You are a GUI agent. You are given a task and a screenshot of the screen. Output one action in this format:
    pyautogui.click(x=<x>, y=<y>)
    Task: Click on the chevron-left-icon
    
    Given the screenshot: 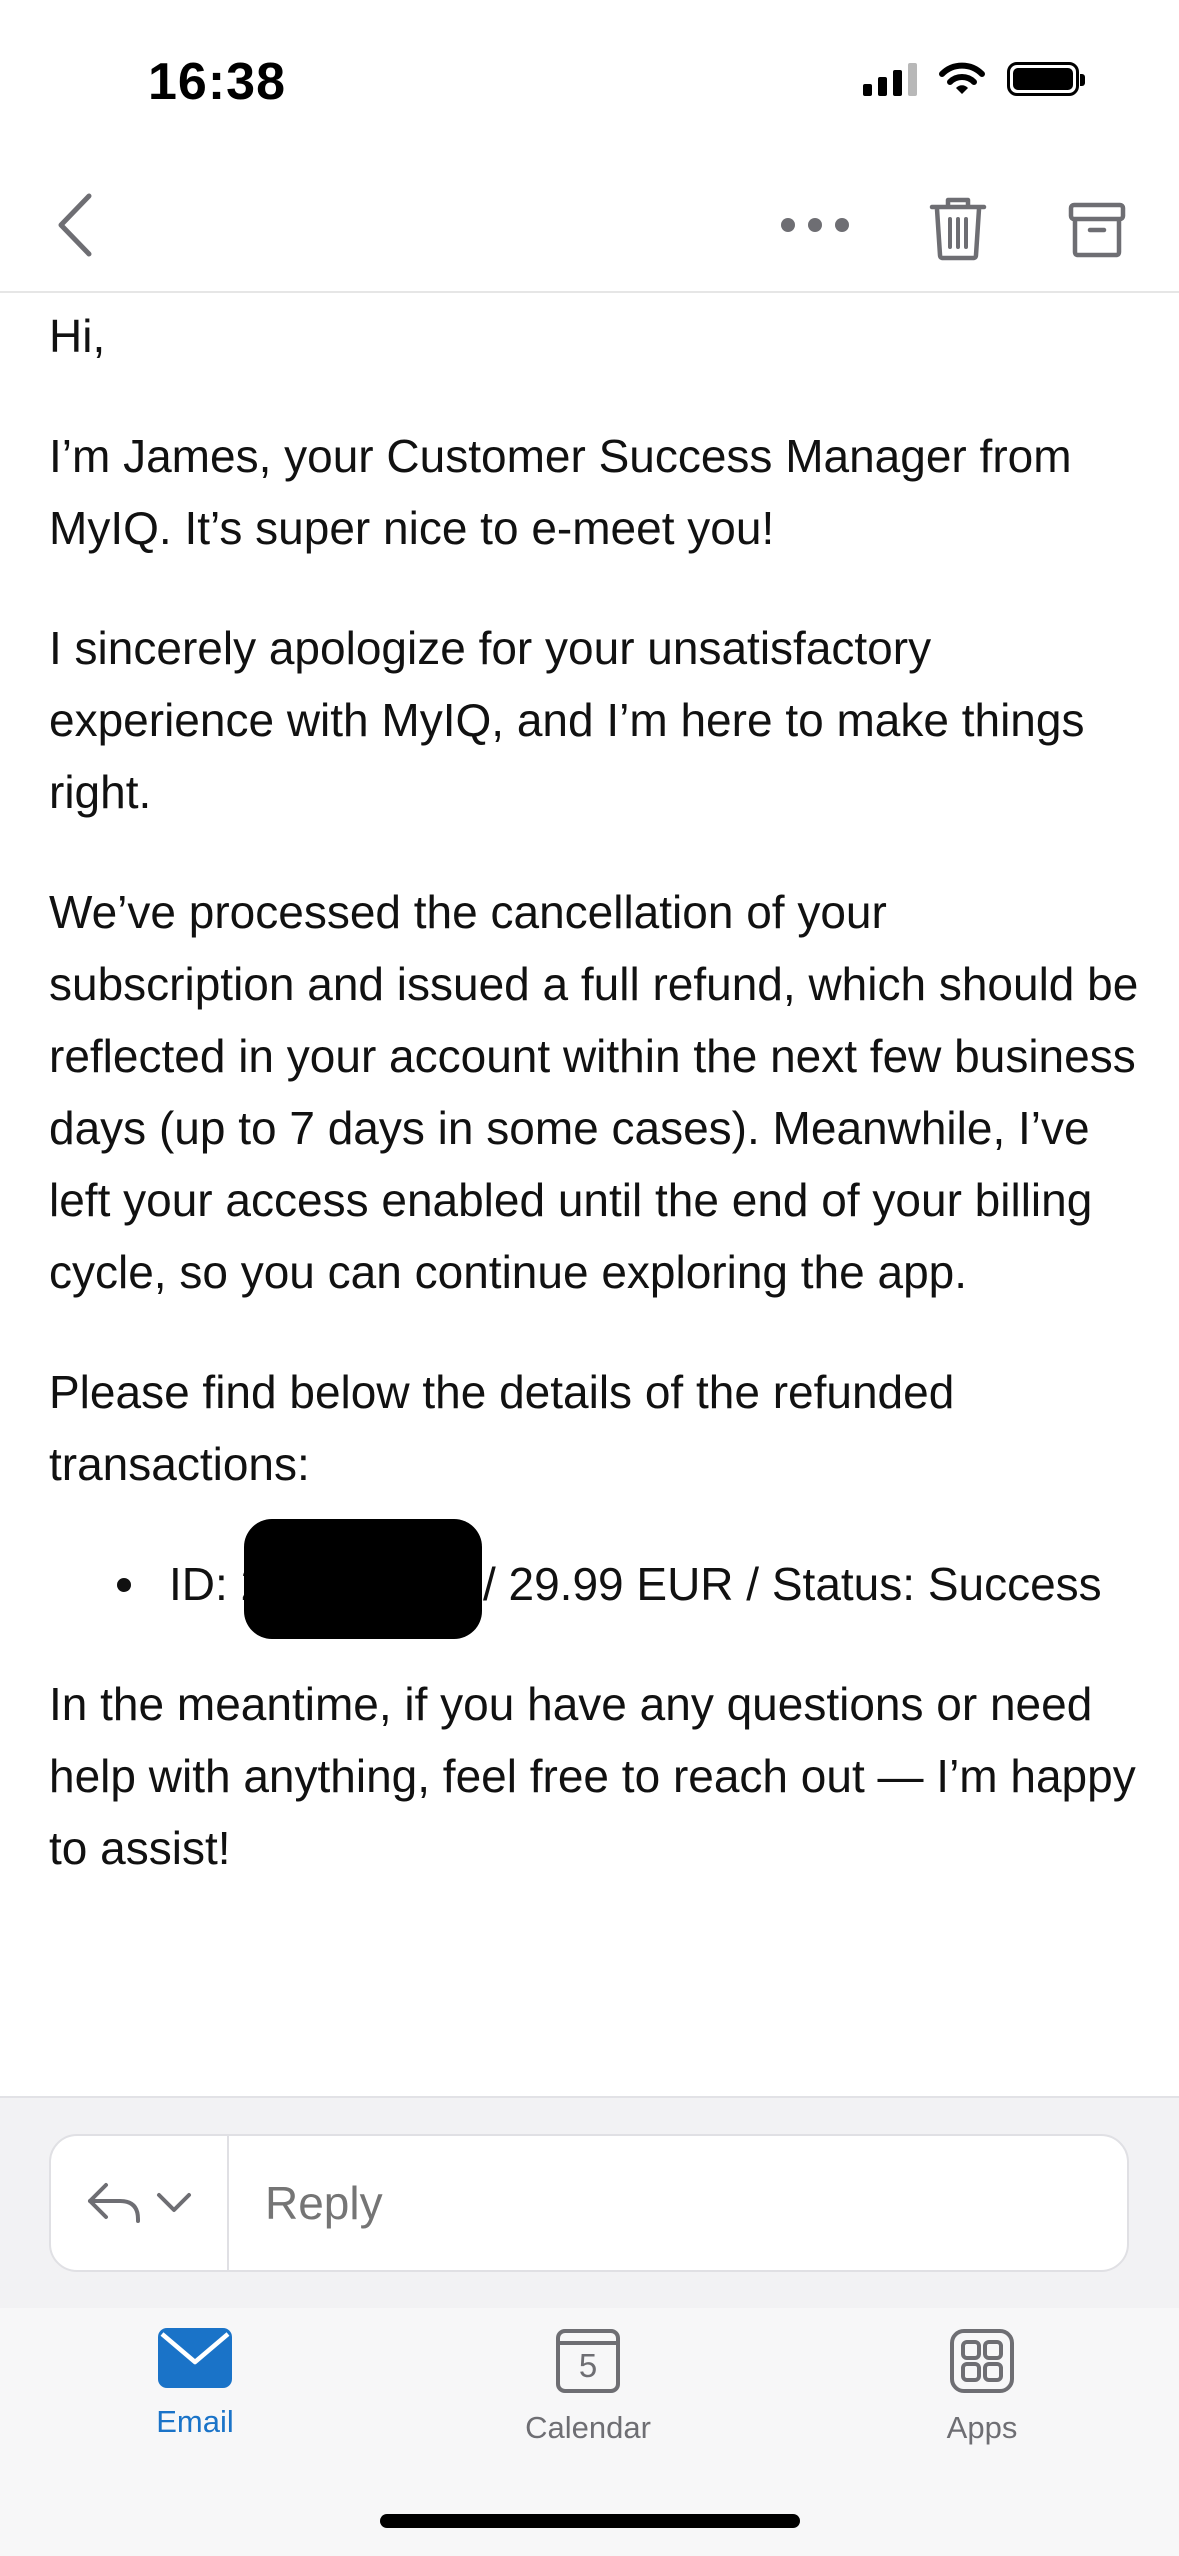 What is the action you would take?
    pyautogui.click(x=75, y=225)
    